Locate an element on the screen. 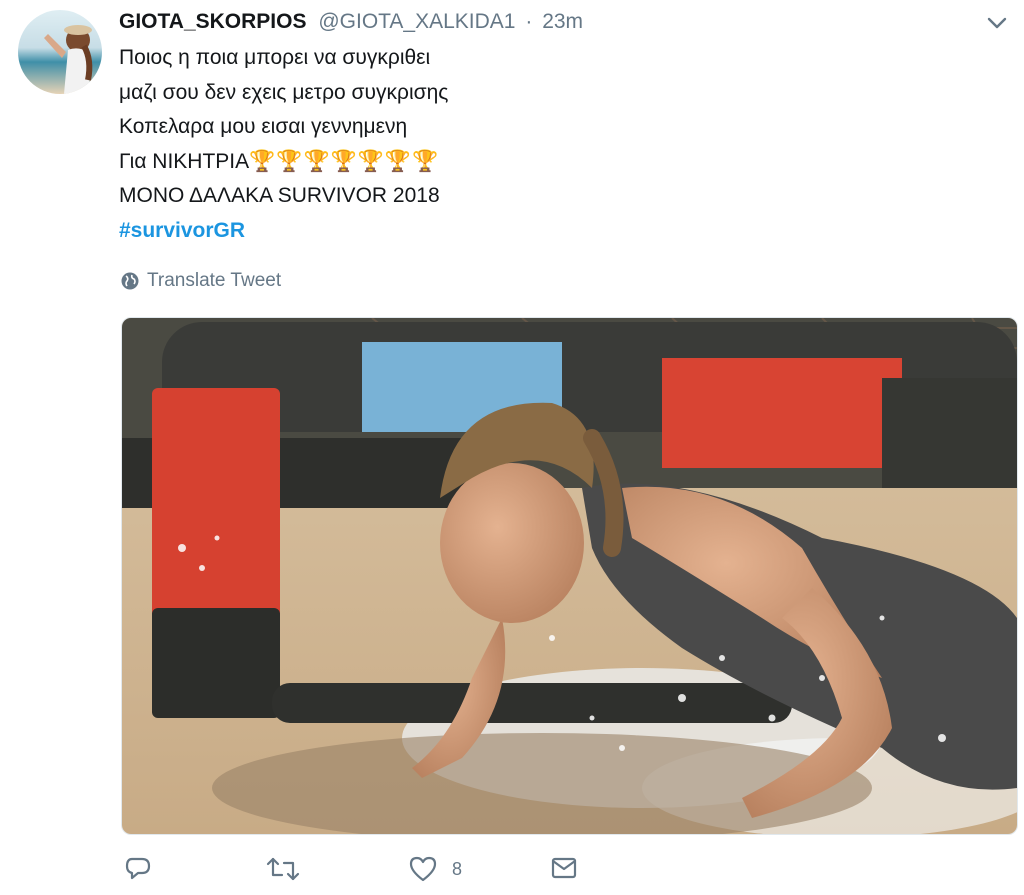 Image resolution: width=1024 pixels, height=895 pixels. envelope-icon is located at coordinates (564, 868).